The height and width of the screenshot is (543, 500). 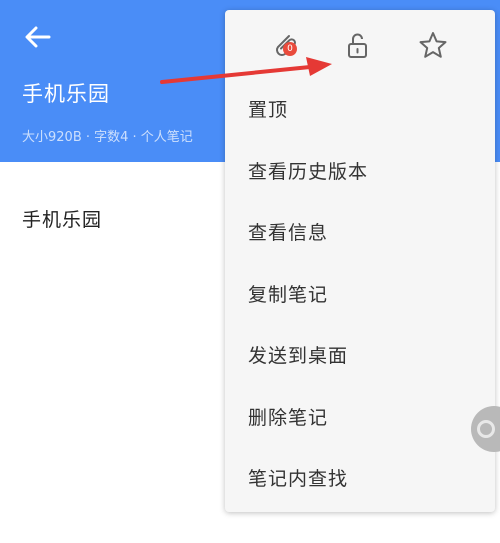 I want to click on lock-button, so click(x=358, y=46).